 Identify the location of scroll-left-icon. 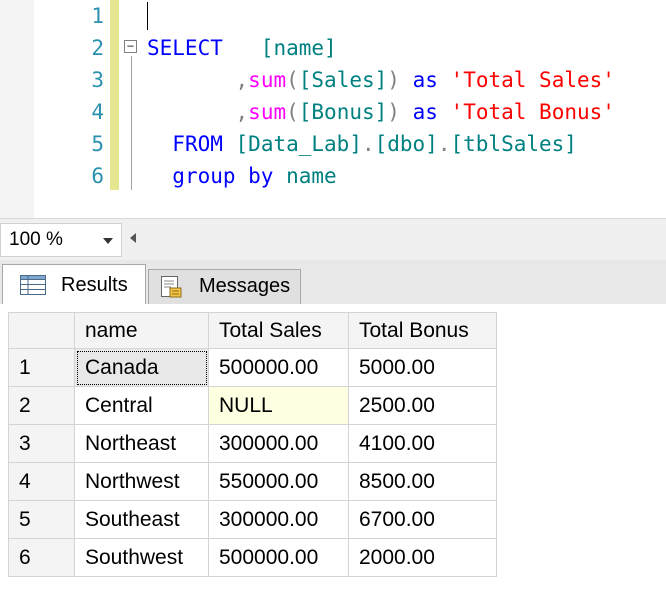
(133, 238).